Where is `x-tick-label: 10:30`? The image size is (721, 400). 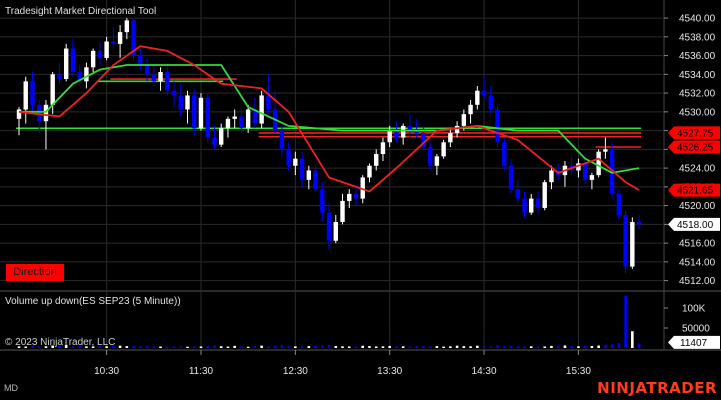 x-tick-label: 10:30 is located at coordinates (106, 371).